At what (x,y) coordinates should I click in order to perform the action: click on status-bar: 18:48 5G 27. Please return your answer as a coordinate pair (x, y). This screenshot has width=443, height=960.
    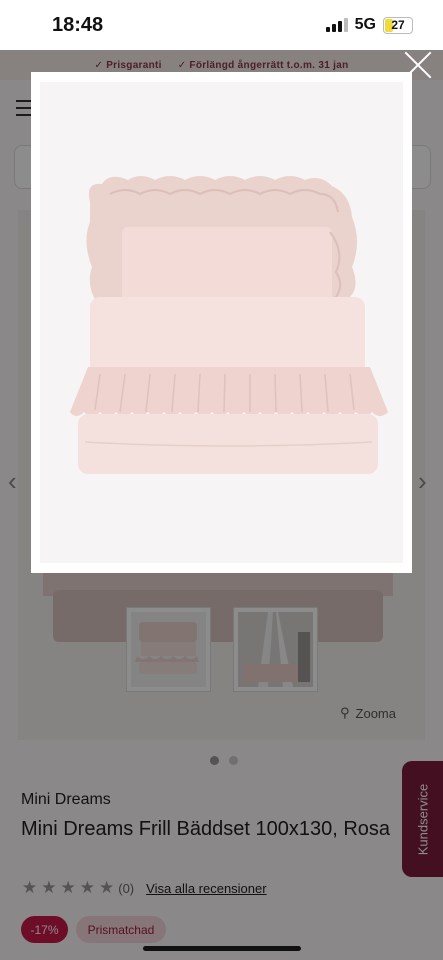
    Looking at the image, I should click on (221, 25).